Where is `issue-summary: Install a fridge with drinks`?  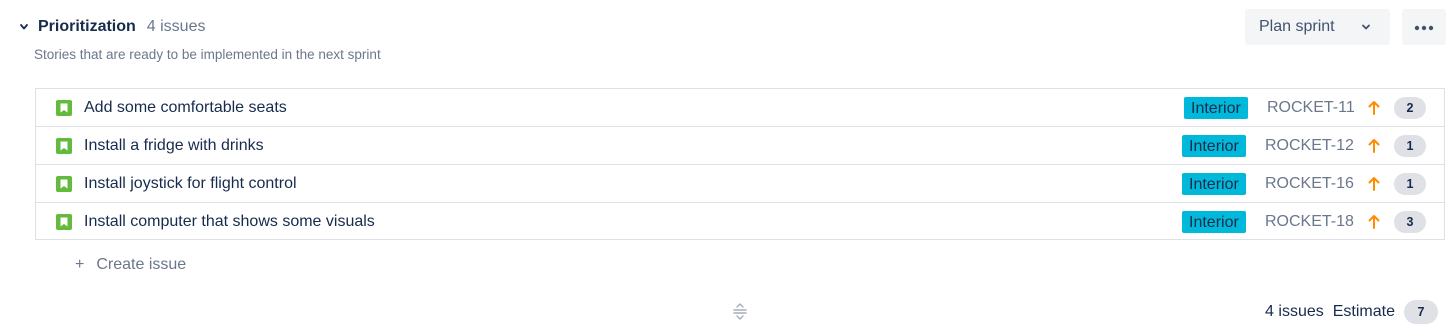 issue-summary: Install a fridge with drinks is located at coordinates (174, 145).